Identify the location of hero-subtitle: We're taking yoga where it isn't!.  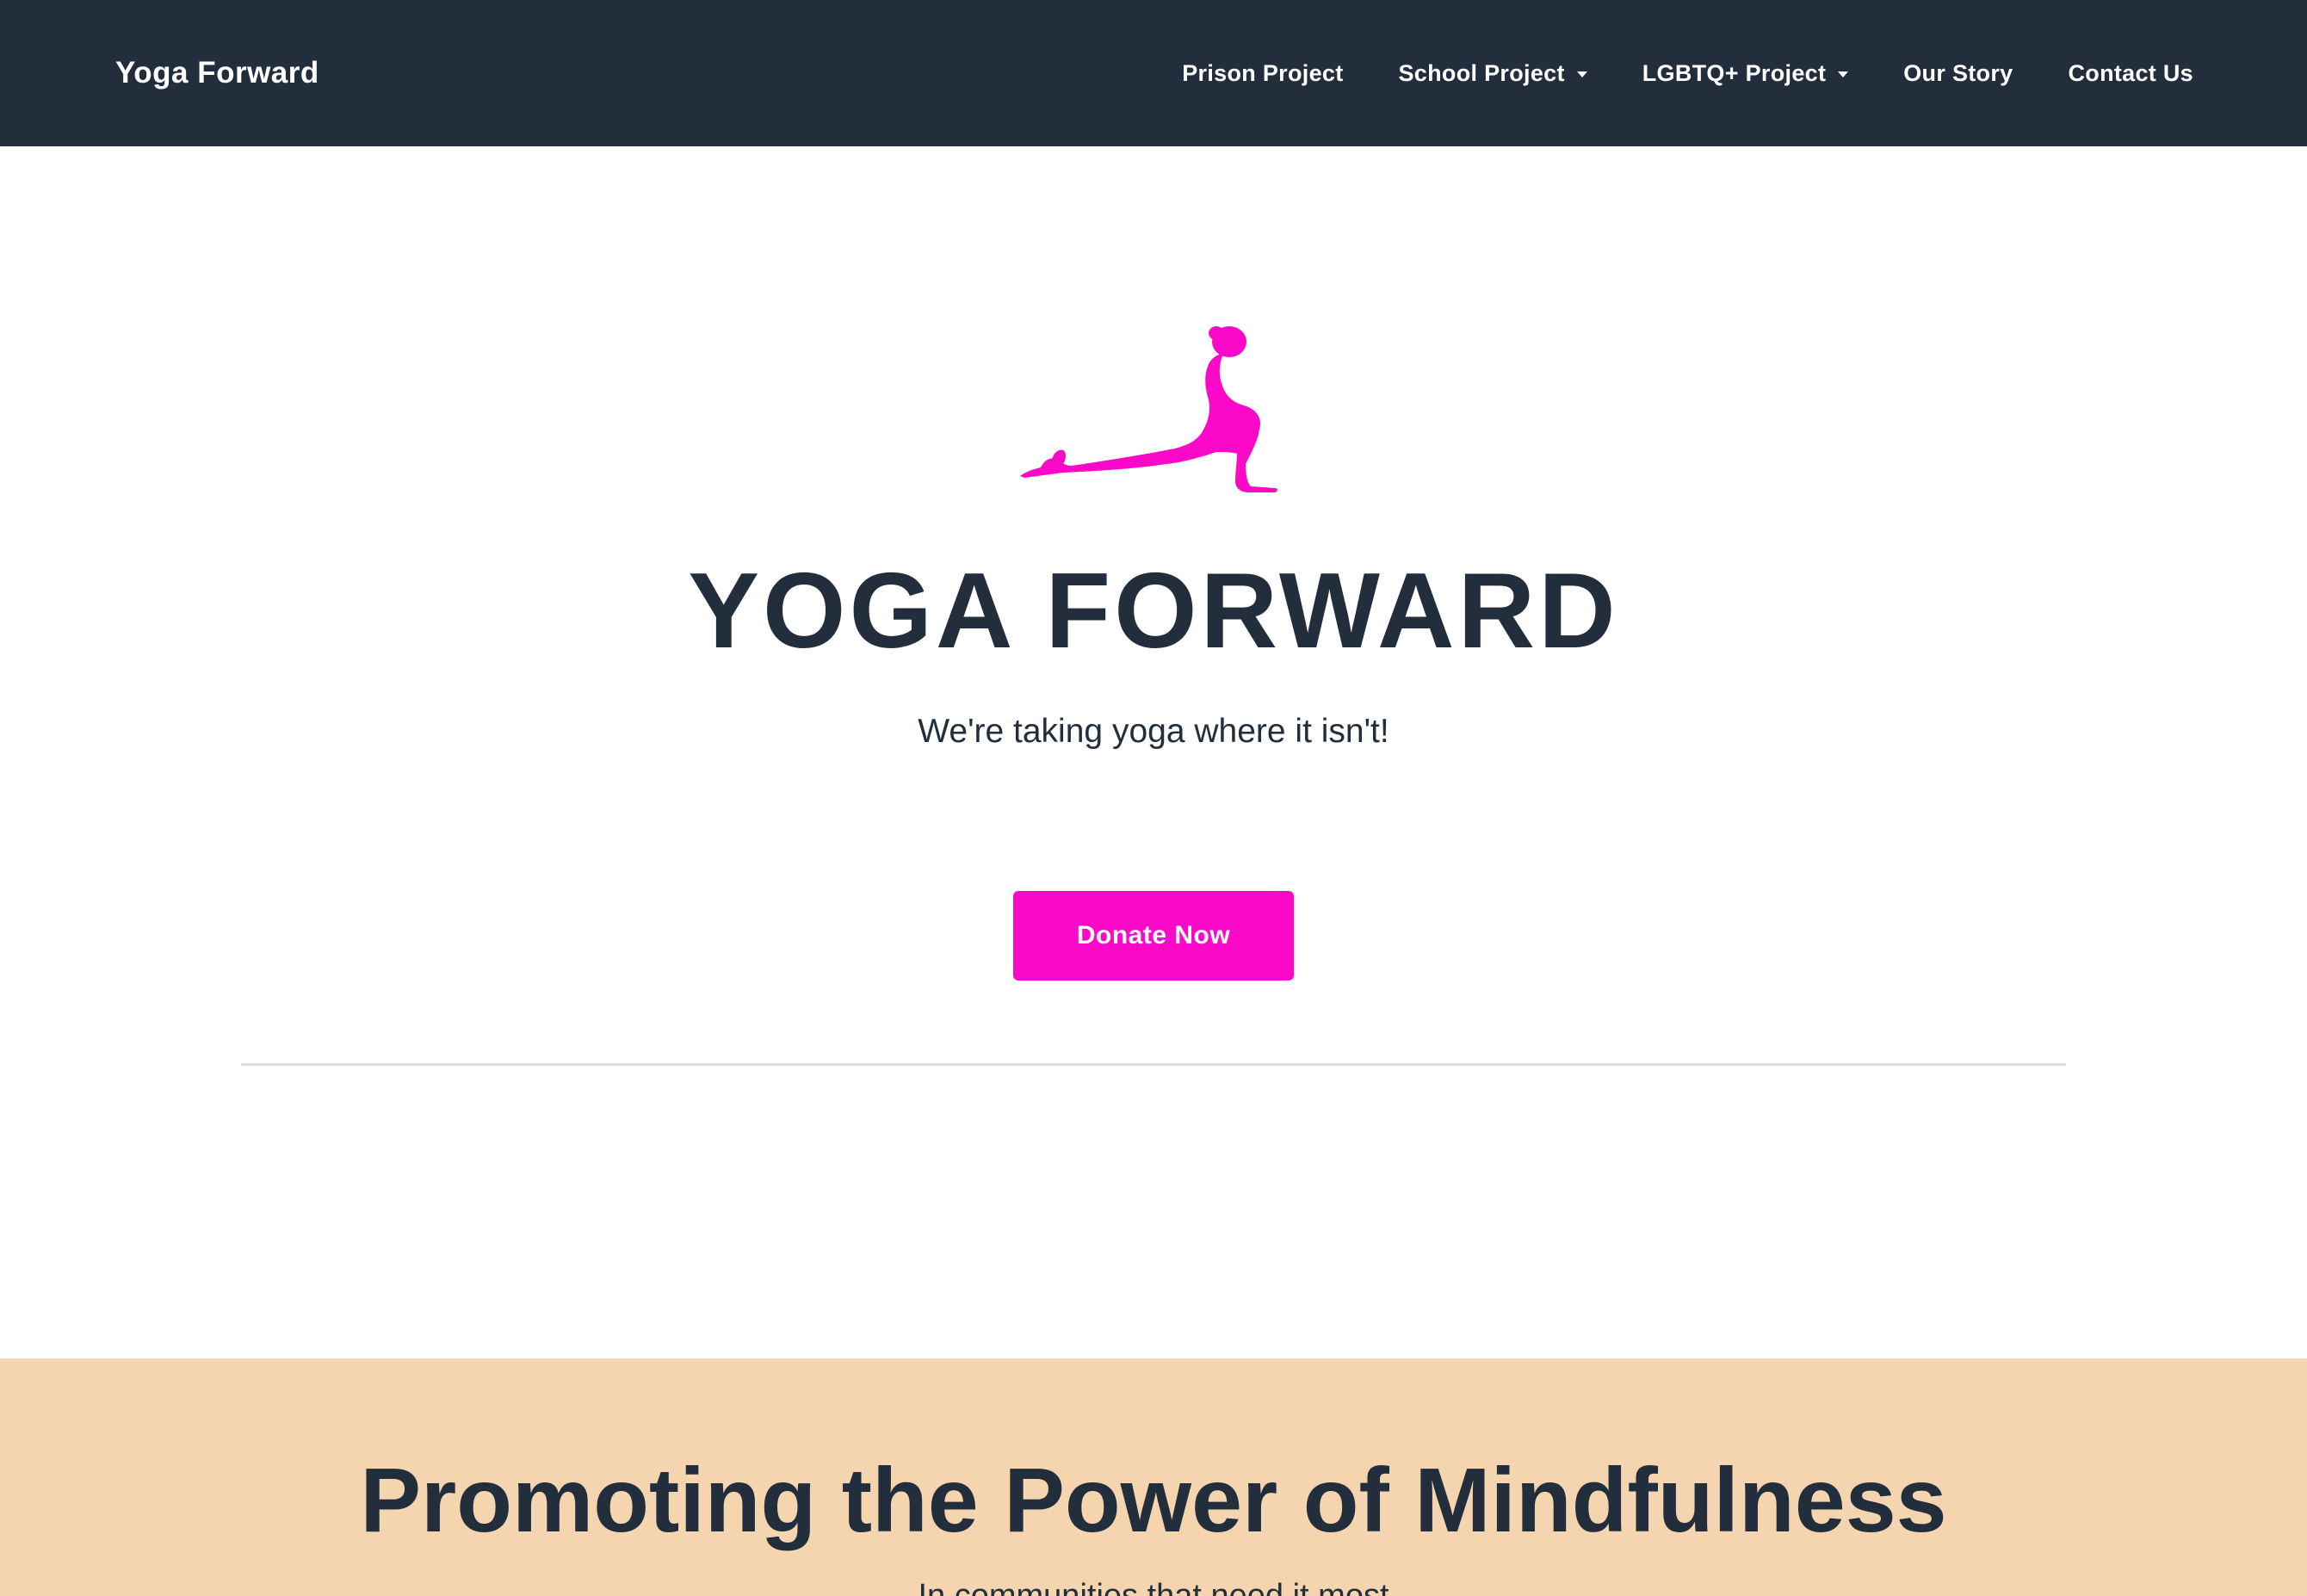
(1153, 731).